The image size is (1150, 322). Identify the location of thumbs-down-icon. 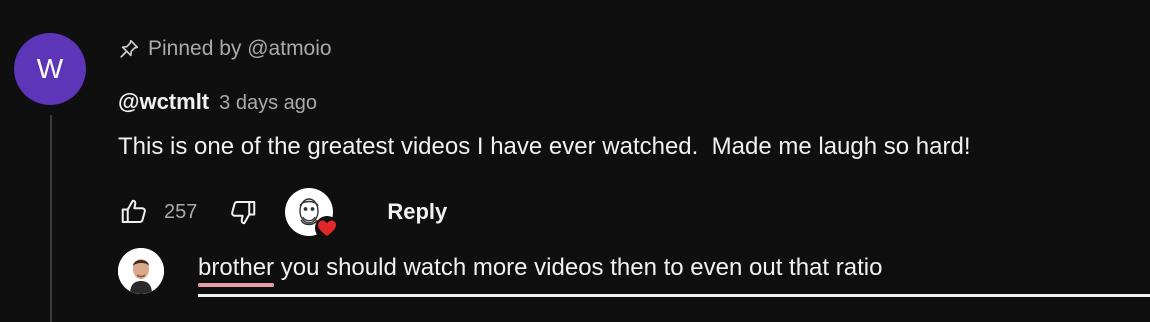
(243, 213).